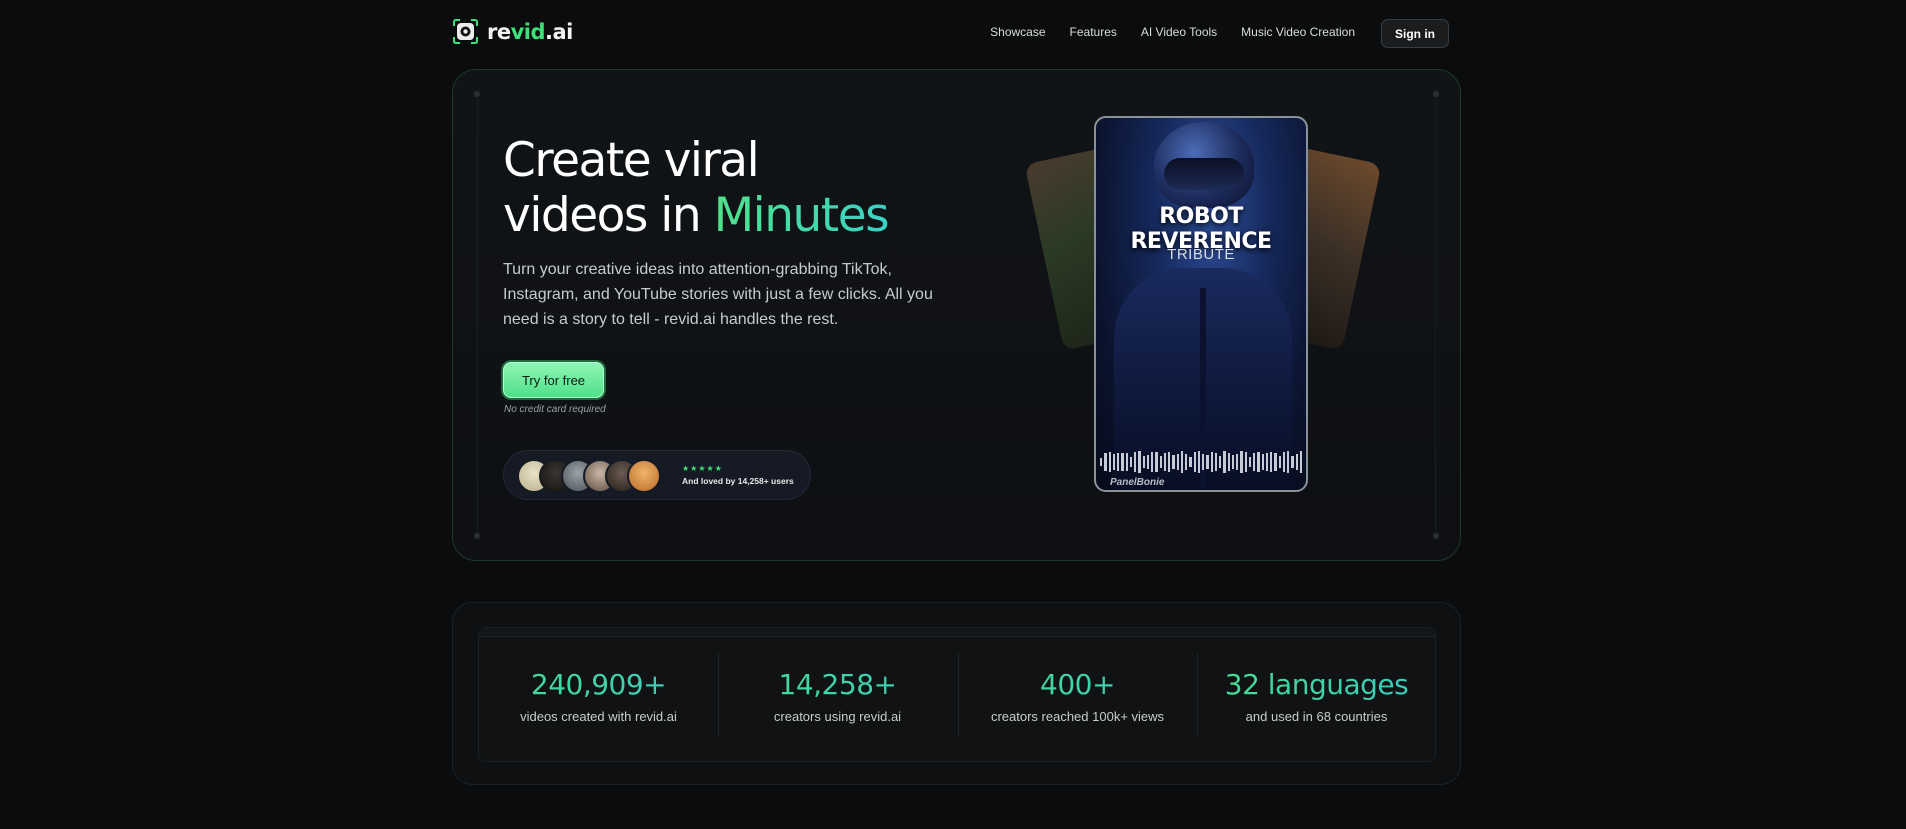 The height and width of the screenshot is (829, 1906). I want to click on no-credit-card-note: No credit card required, so click(555, 409).